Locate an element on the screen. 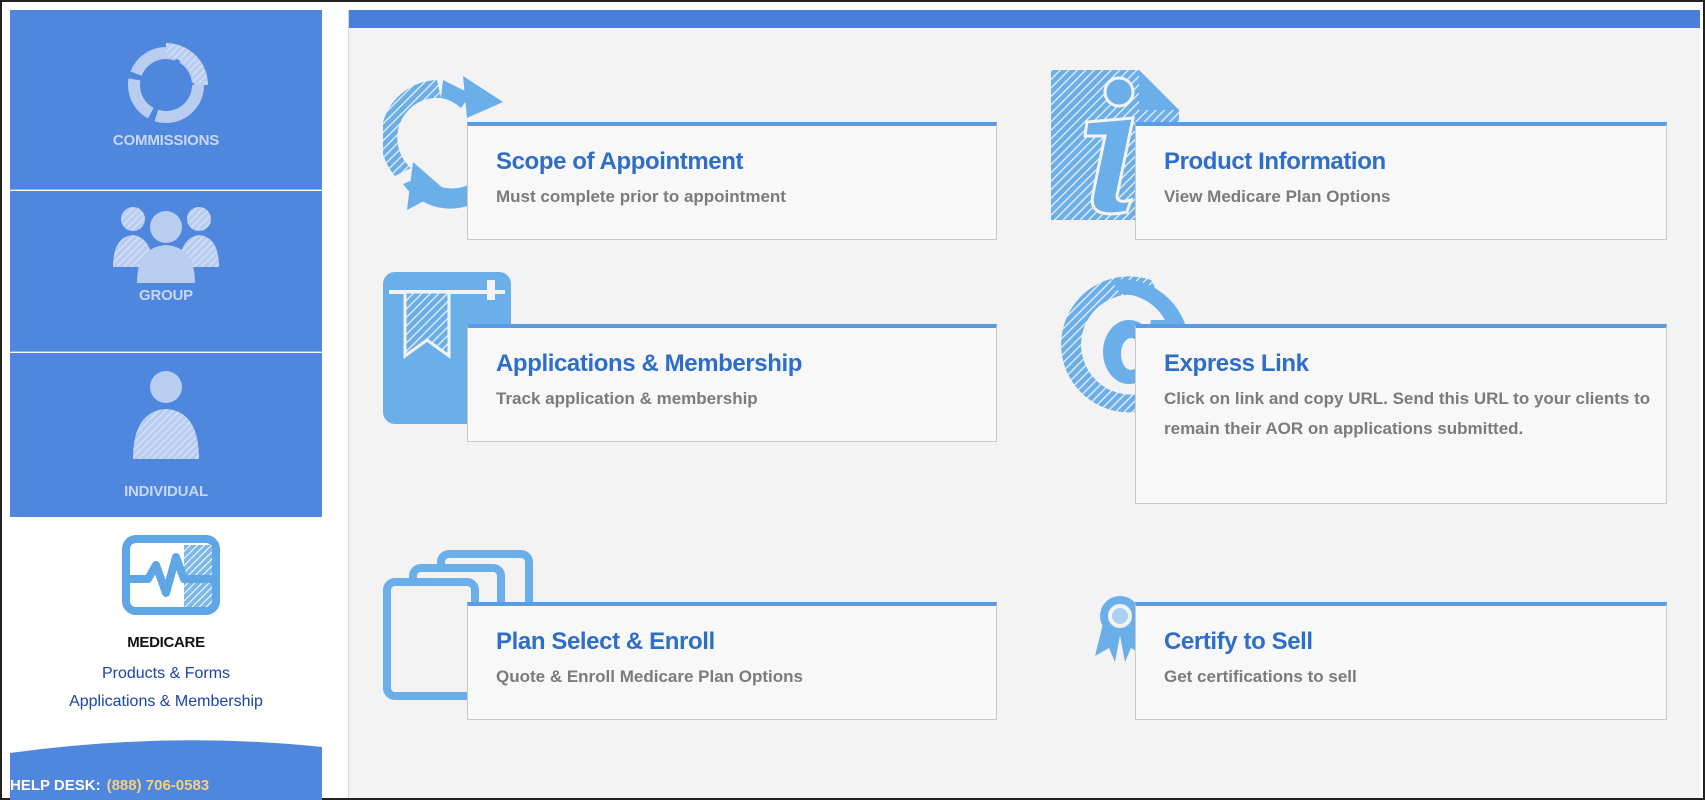 Image resolution: width=1705 pixels, height=800 pixels. sidebar-active-label: MEDICARE is located at coordinates (166, 642).